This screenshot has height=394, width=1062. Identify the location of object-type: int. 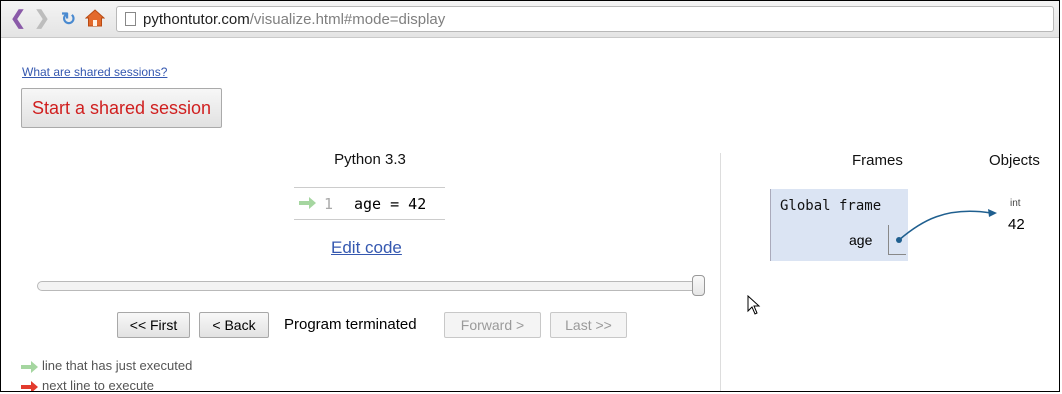
(1015, 203).